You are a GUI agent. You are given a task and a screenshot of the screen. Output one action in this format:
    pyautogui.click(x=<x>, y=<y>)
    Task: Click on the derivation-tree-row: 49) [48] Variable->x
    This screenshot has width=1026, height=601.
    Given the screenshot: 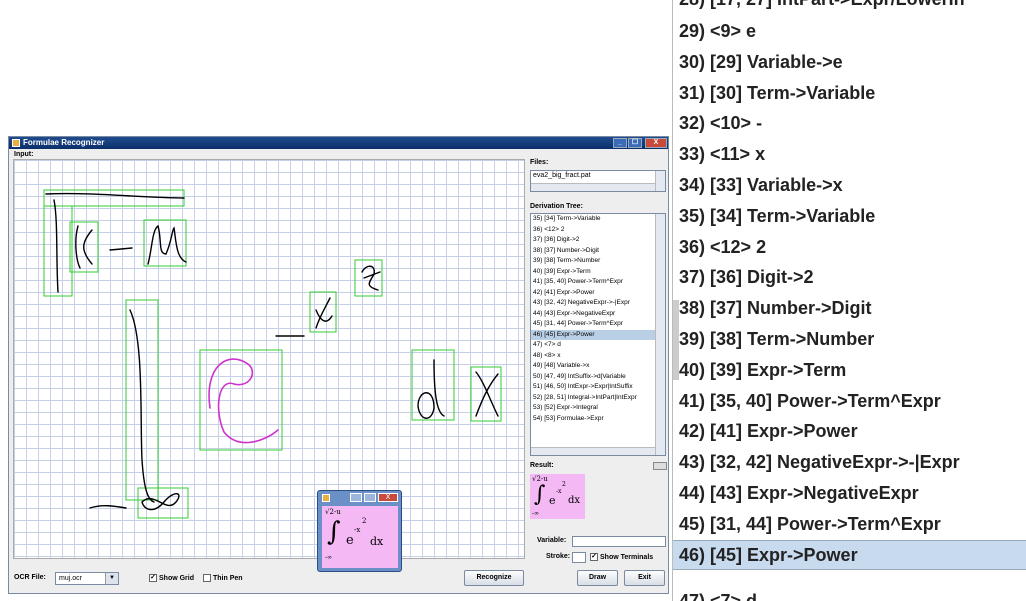 What is the action you would take?
    pyautogui.click(x=593, y=366)
    